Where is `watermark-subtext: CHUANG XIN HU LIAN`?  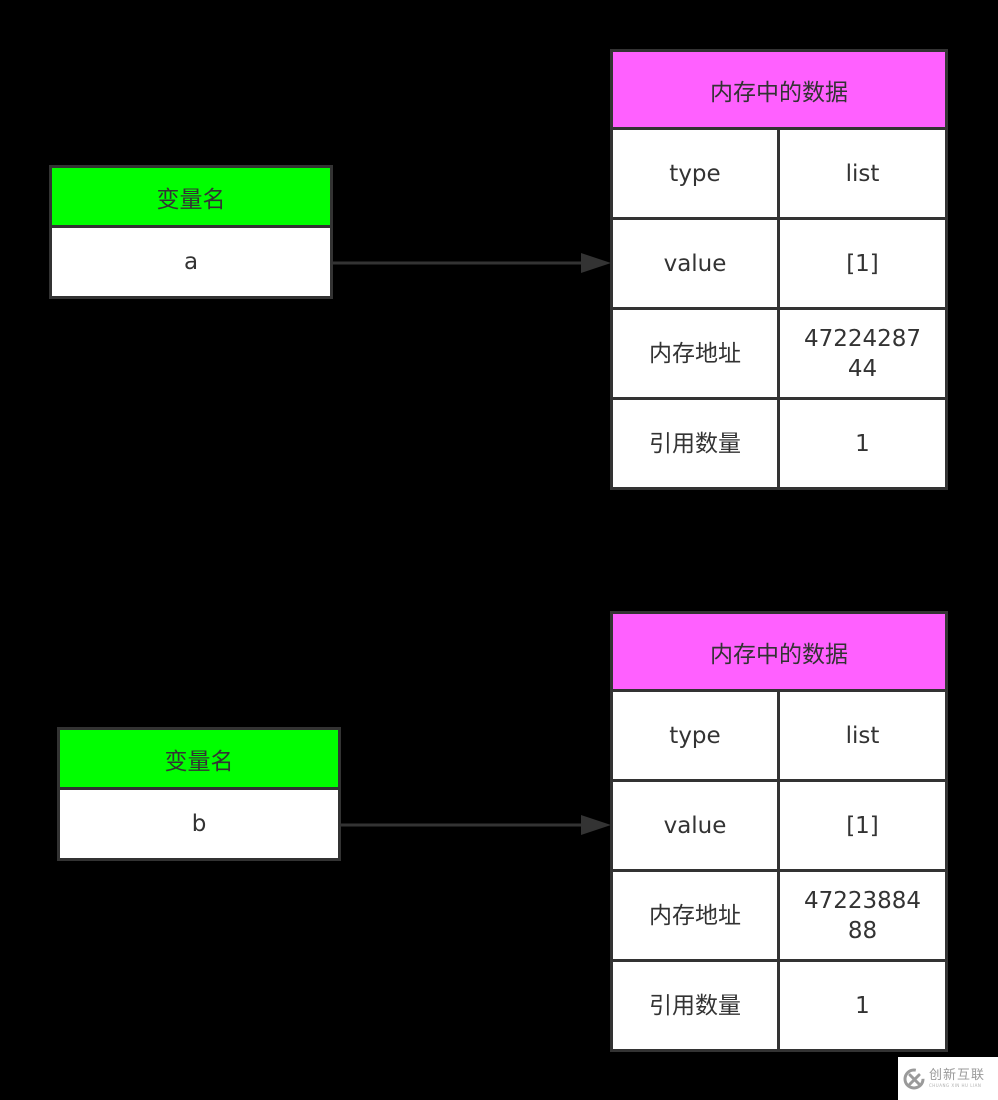
watermark-subtext: CHUANG XIN HU LIAN is located at coordinates (955, 1085).